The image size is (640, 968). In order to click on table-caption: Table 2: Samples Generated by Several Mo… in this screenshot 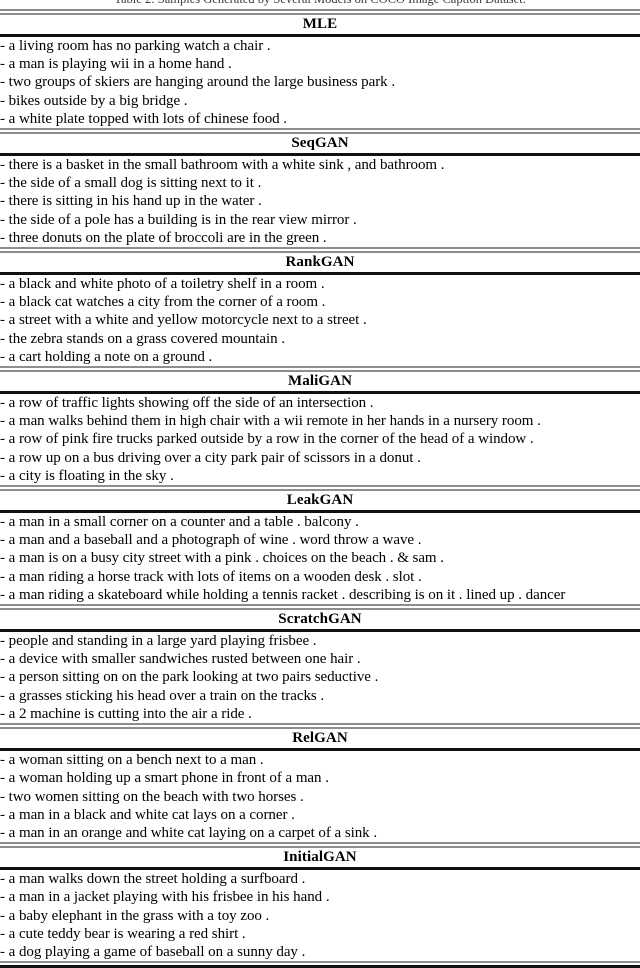, I will do `click(320, 3)`.